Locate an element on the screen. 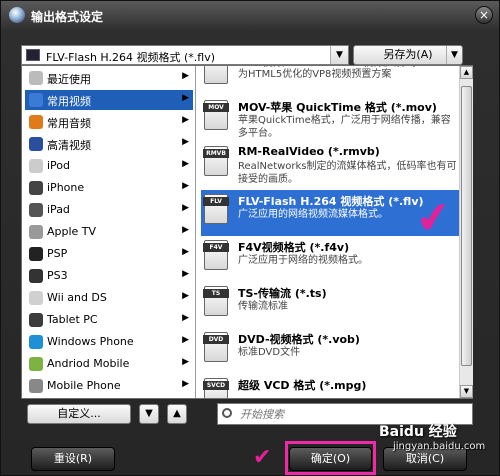 The width and height of the screenshot is (500, 476). category-item: iPad ▶ is located at coordinates (109, 210).